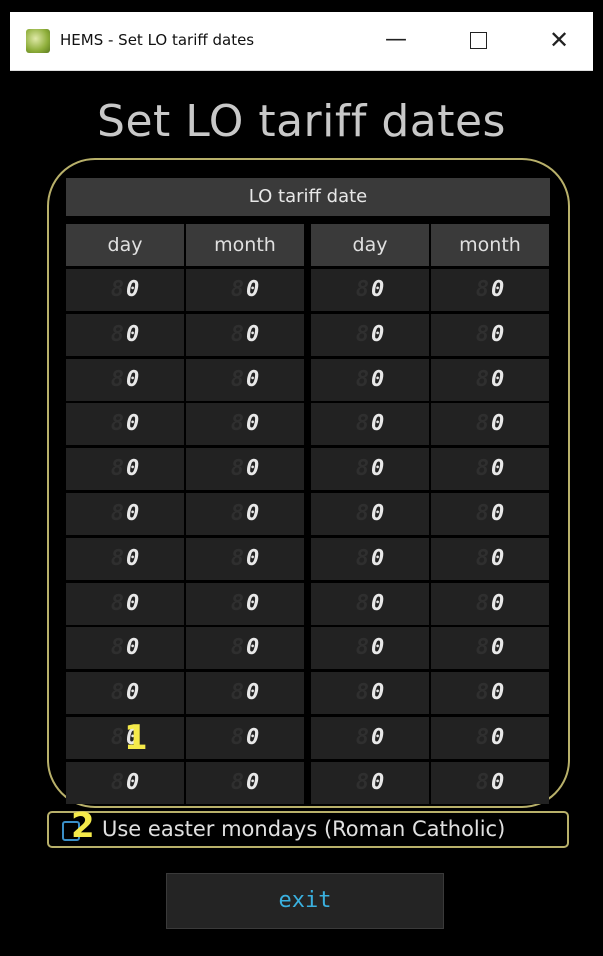  I want to click on minimize-button: —, so click(396, 40).